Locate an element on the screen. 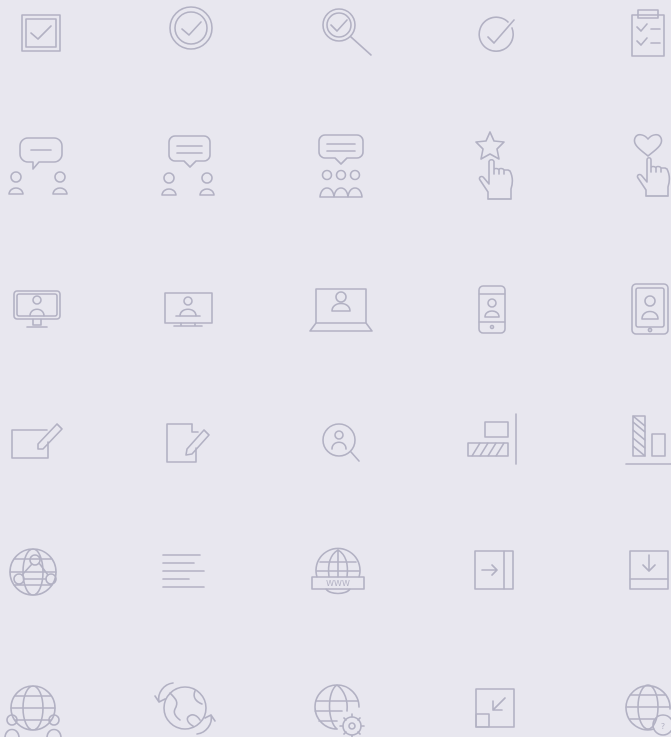  smartphone-user-icon is located at coordinates (492, 310).